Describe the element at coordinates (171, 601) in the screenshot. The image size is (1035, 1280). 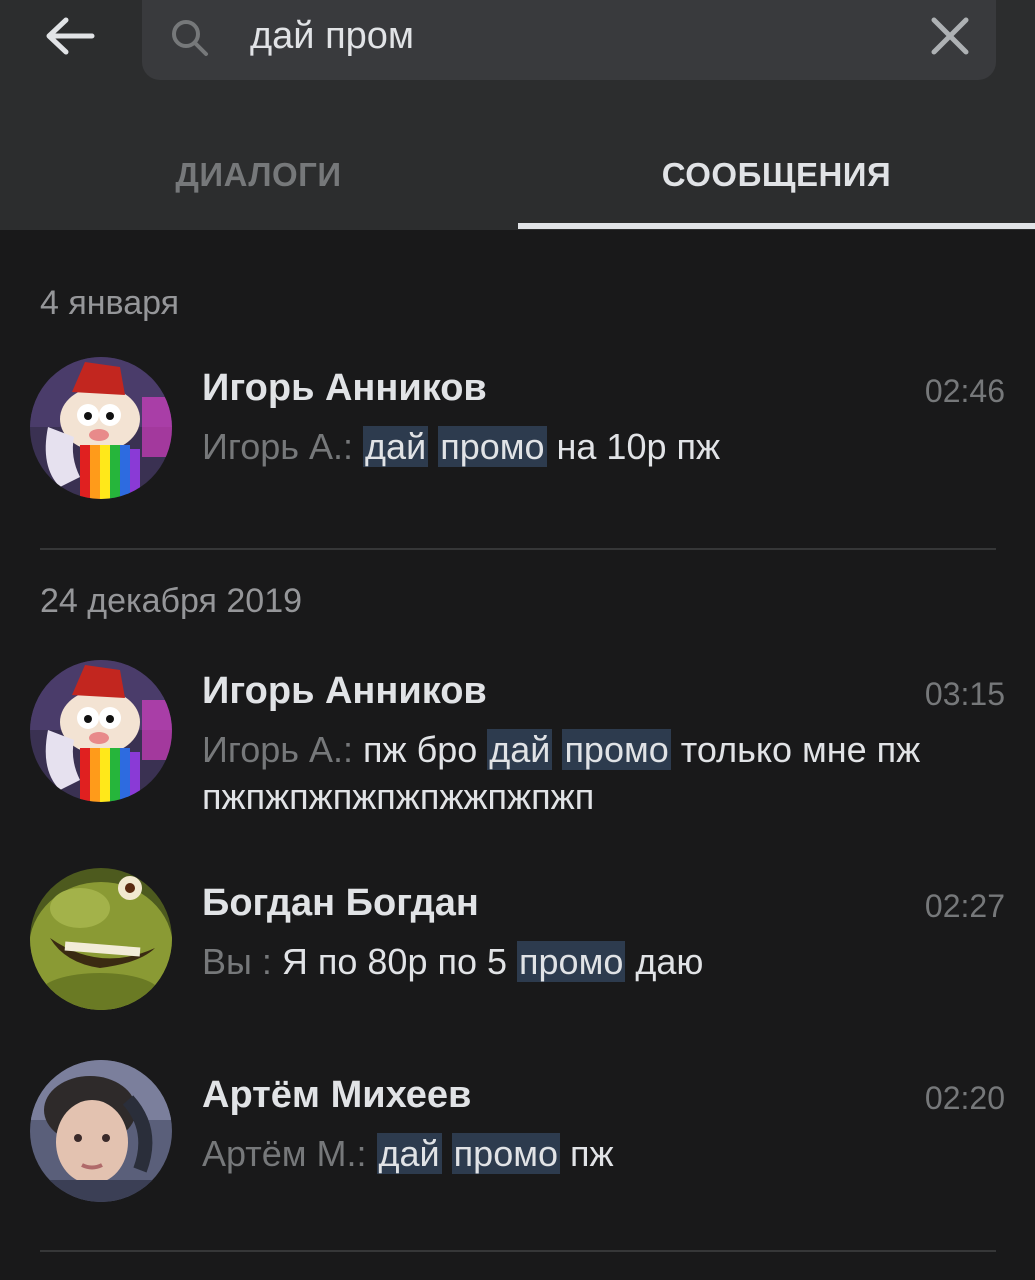
I see `date-header: 24 декабря 2019` at that location.